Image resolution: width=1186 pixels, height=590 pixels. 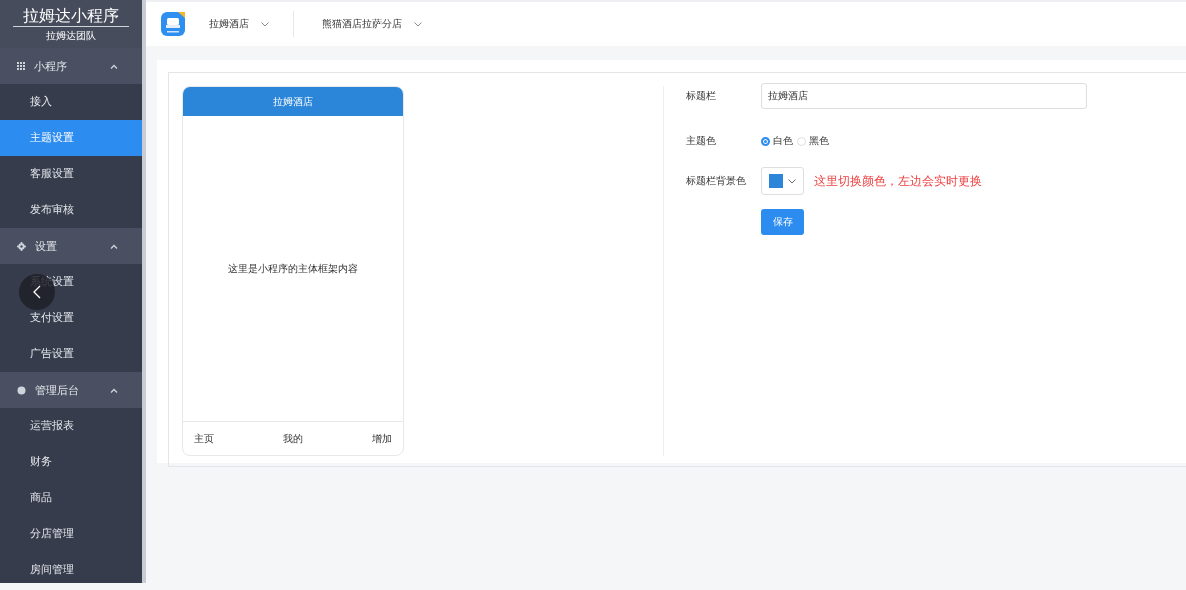 What do you see at coordinates (21, 246) in the screenshot?
I see `settings-icon` at bounding box center [21, 246].